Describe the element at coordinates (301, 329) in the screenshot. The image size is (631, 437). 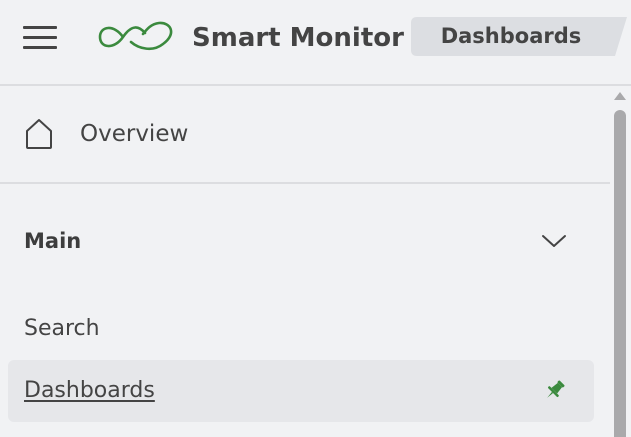
I see `sidebar-item-search: Search` at that location.